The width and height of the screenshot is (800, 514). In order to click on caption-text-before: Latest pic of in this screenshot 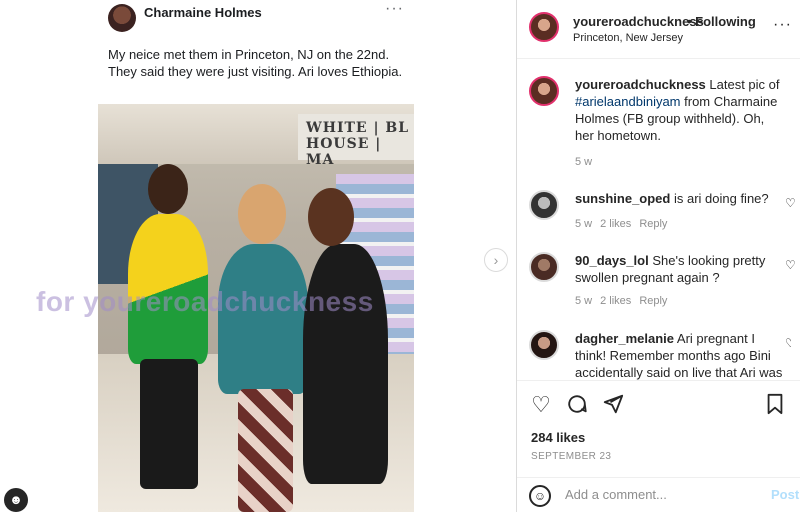, I will do `click(742, 84)`.